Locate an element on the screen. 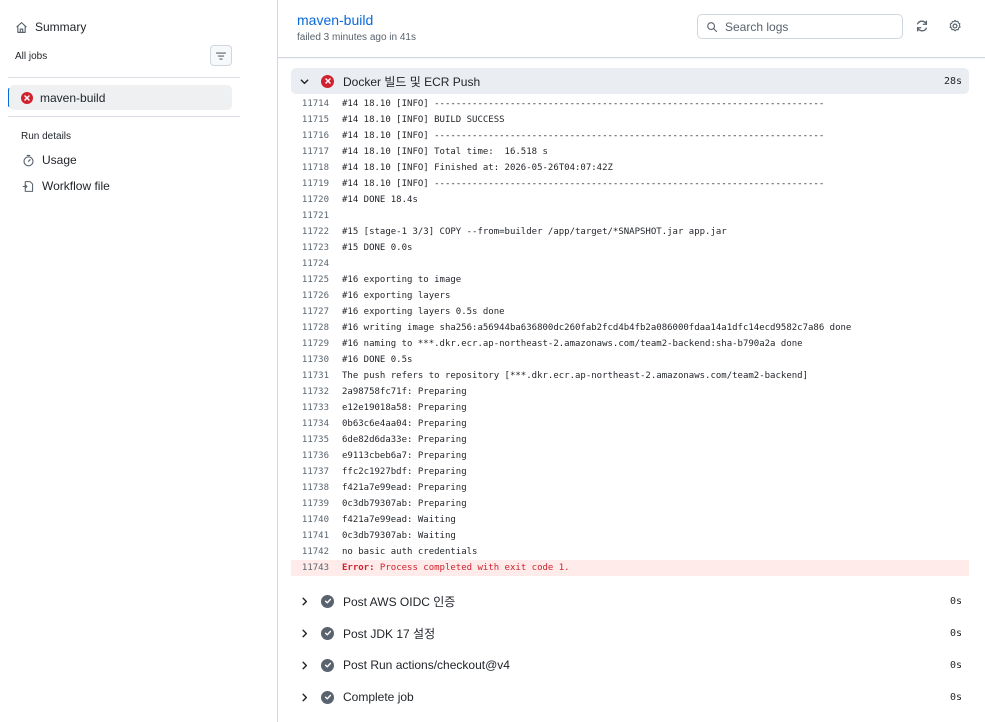 This screenshot has height=722, width=985. gear-icon is located at coordinates (955, 25).